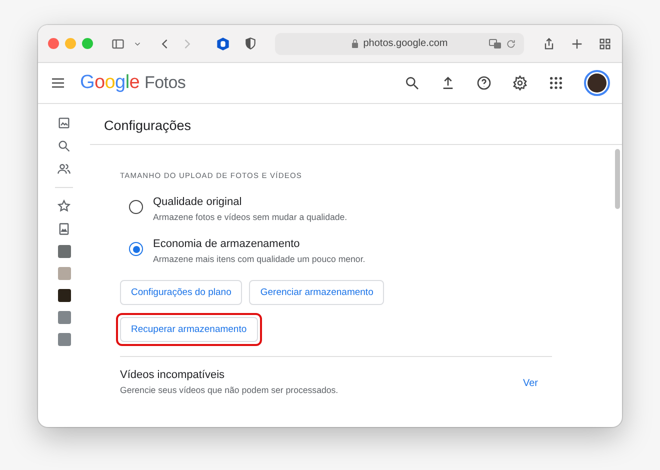  What do you see at coordinates (250, 43) in the screenshot?
I see `shield-icon` at bounding box center [250, 43].